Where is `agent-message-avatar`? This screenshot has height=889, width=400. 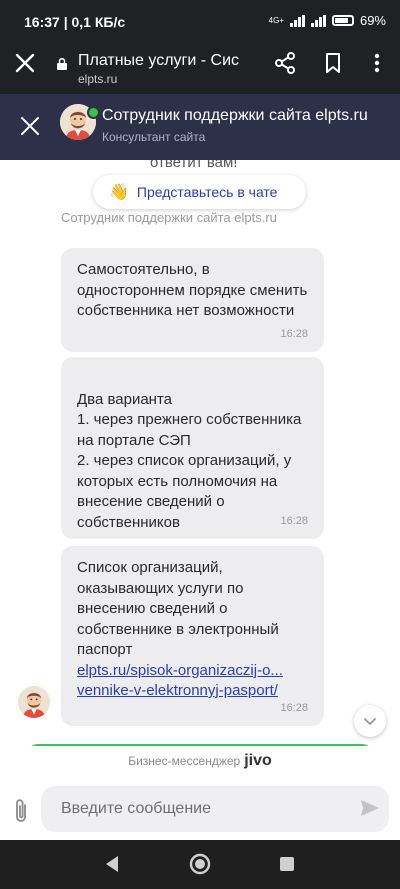 agent-message-avatar is located at coordinates (34, 702).